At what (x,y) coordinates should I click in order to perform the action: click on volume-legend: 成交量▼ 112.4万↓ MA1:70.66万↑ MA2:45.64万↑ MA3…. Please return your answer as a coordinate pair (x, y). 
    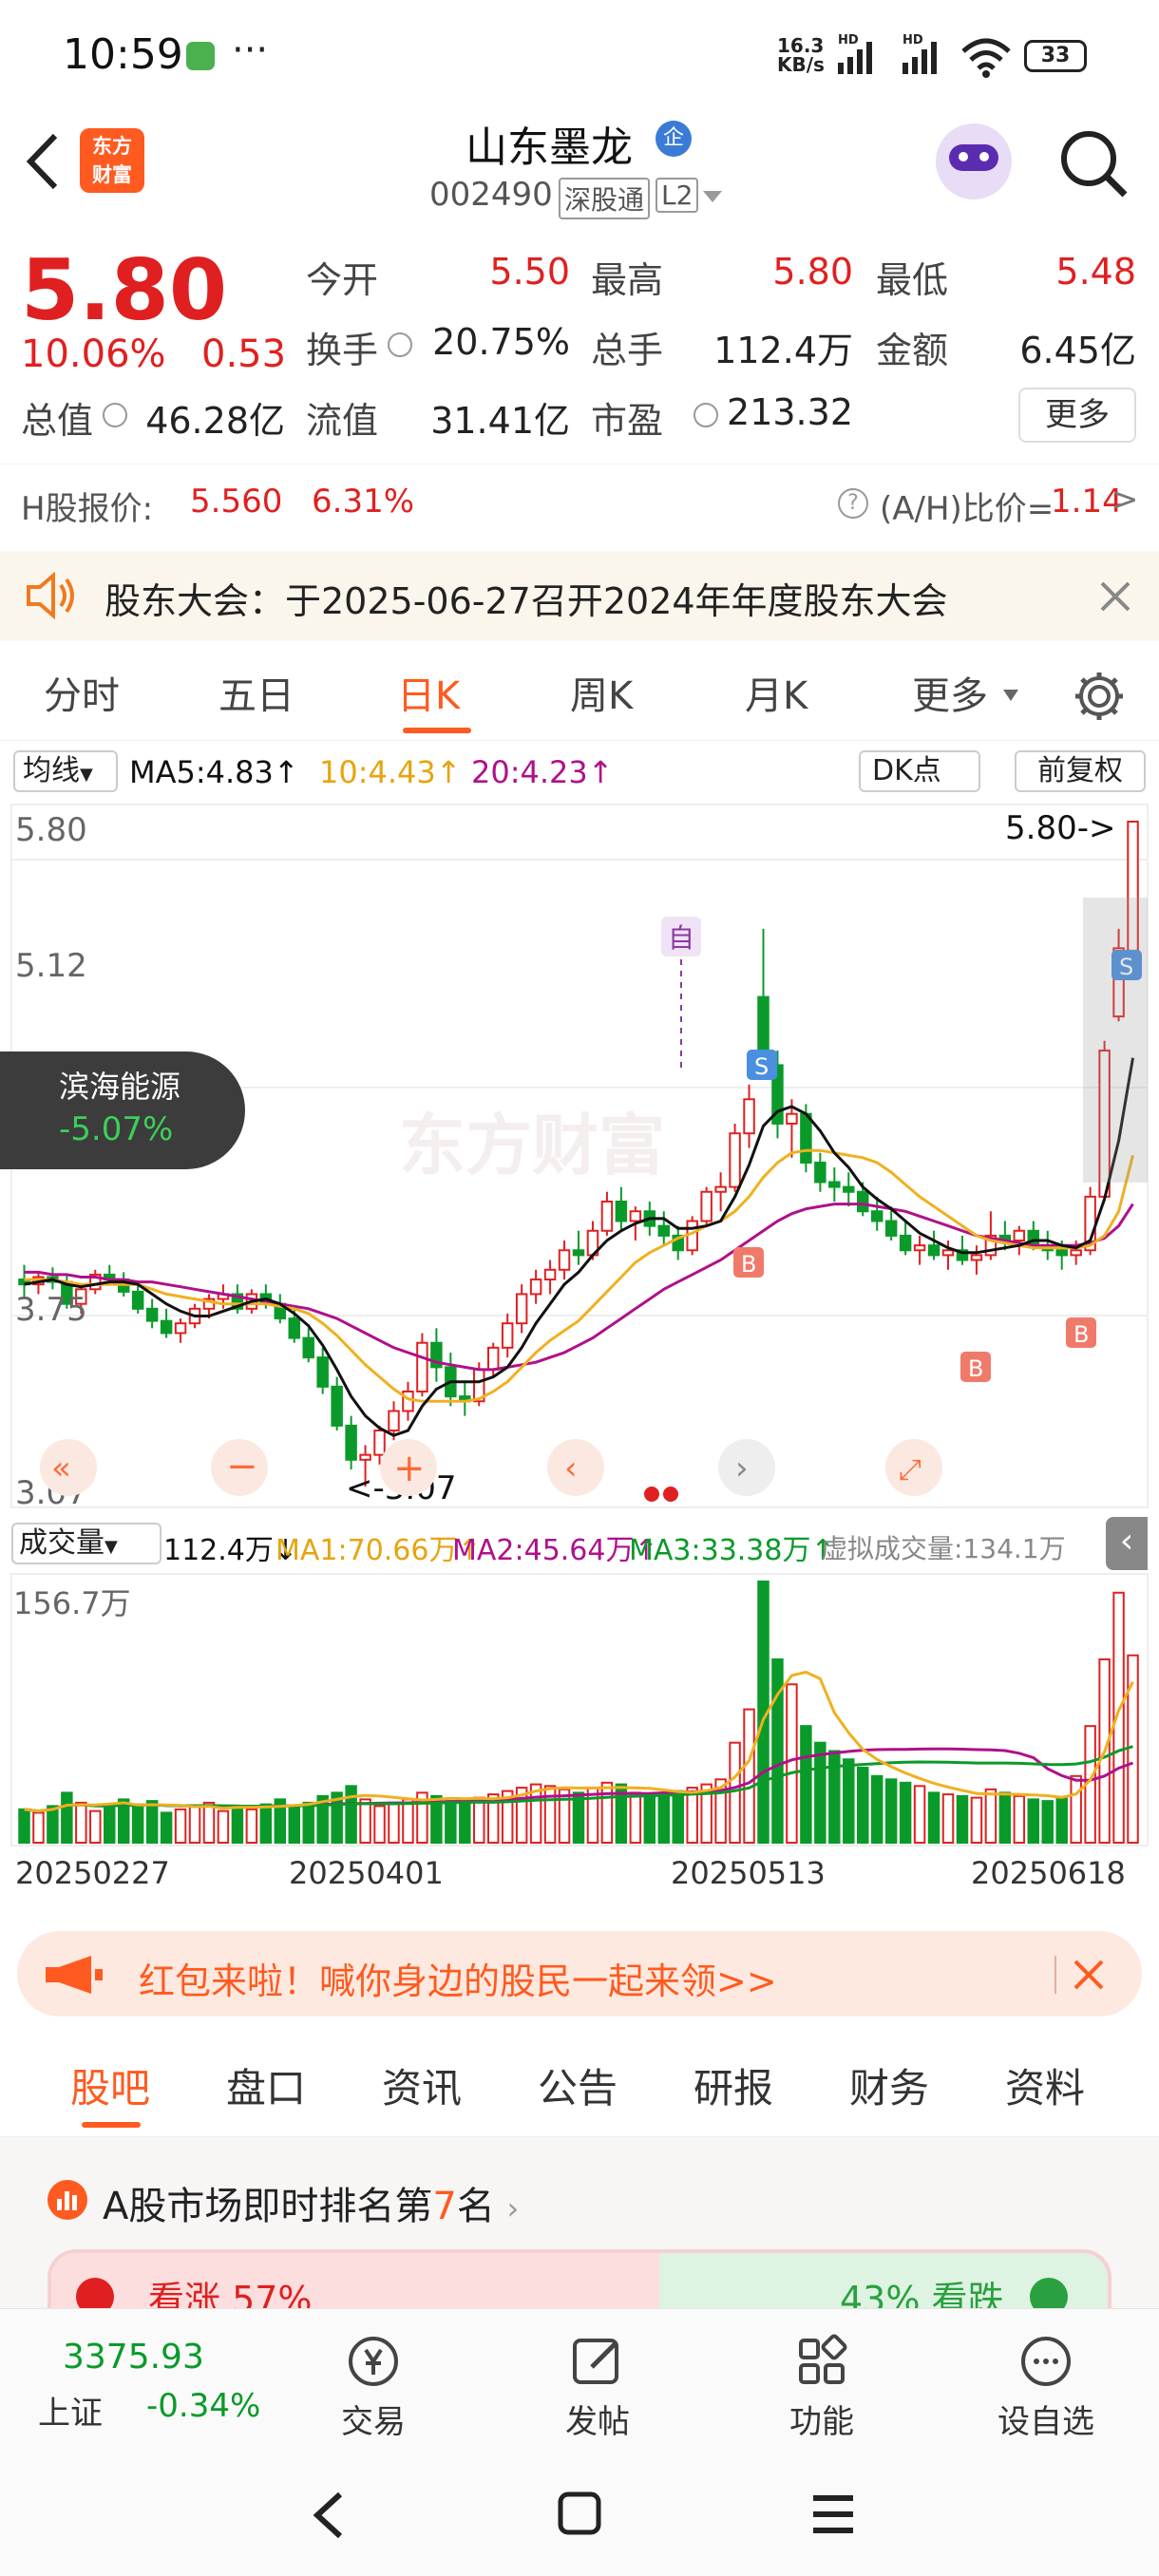
    Looking at the image, I should click on (579, 1544).